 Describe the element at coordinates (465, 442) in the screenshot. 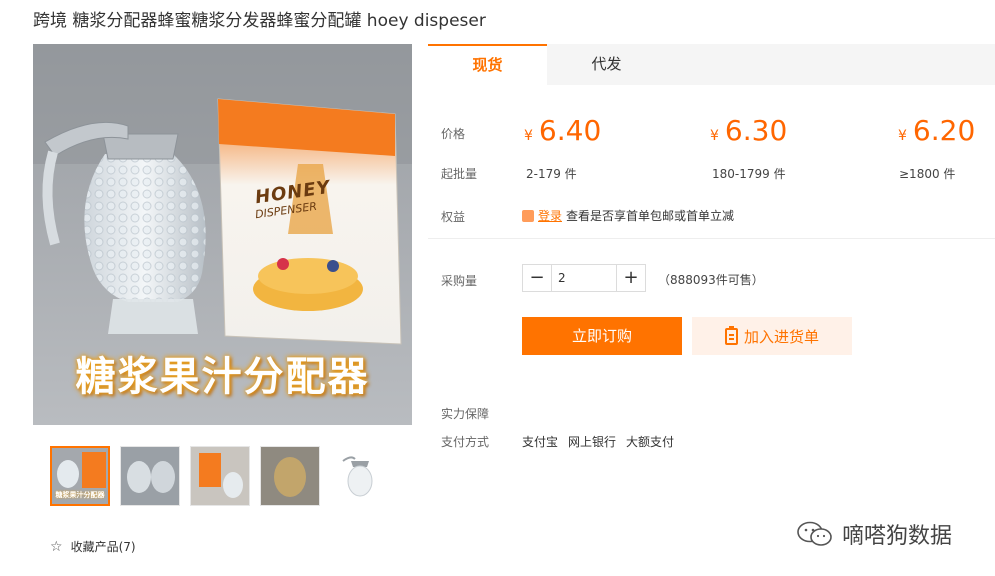

I see `payment-label: 支付方式` at that location.